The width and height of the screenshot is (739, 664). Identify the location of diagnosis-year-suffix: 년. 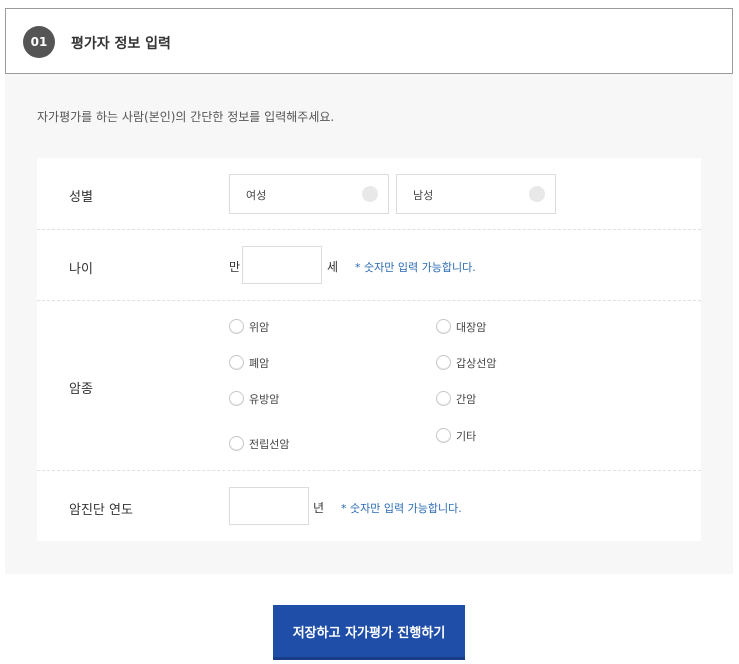
(319, 508).